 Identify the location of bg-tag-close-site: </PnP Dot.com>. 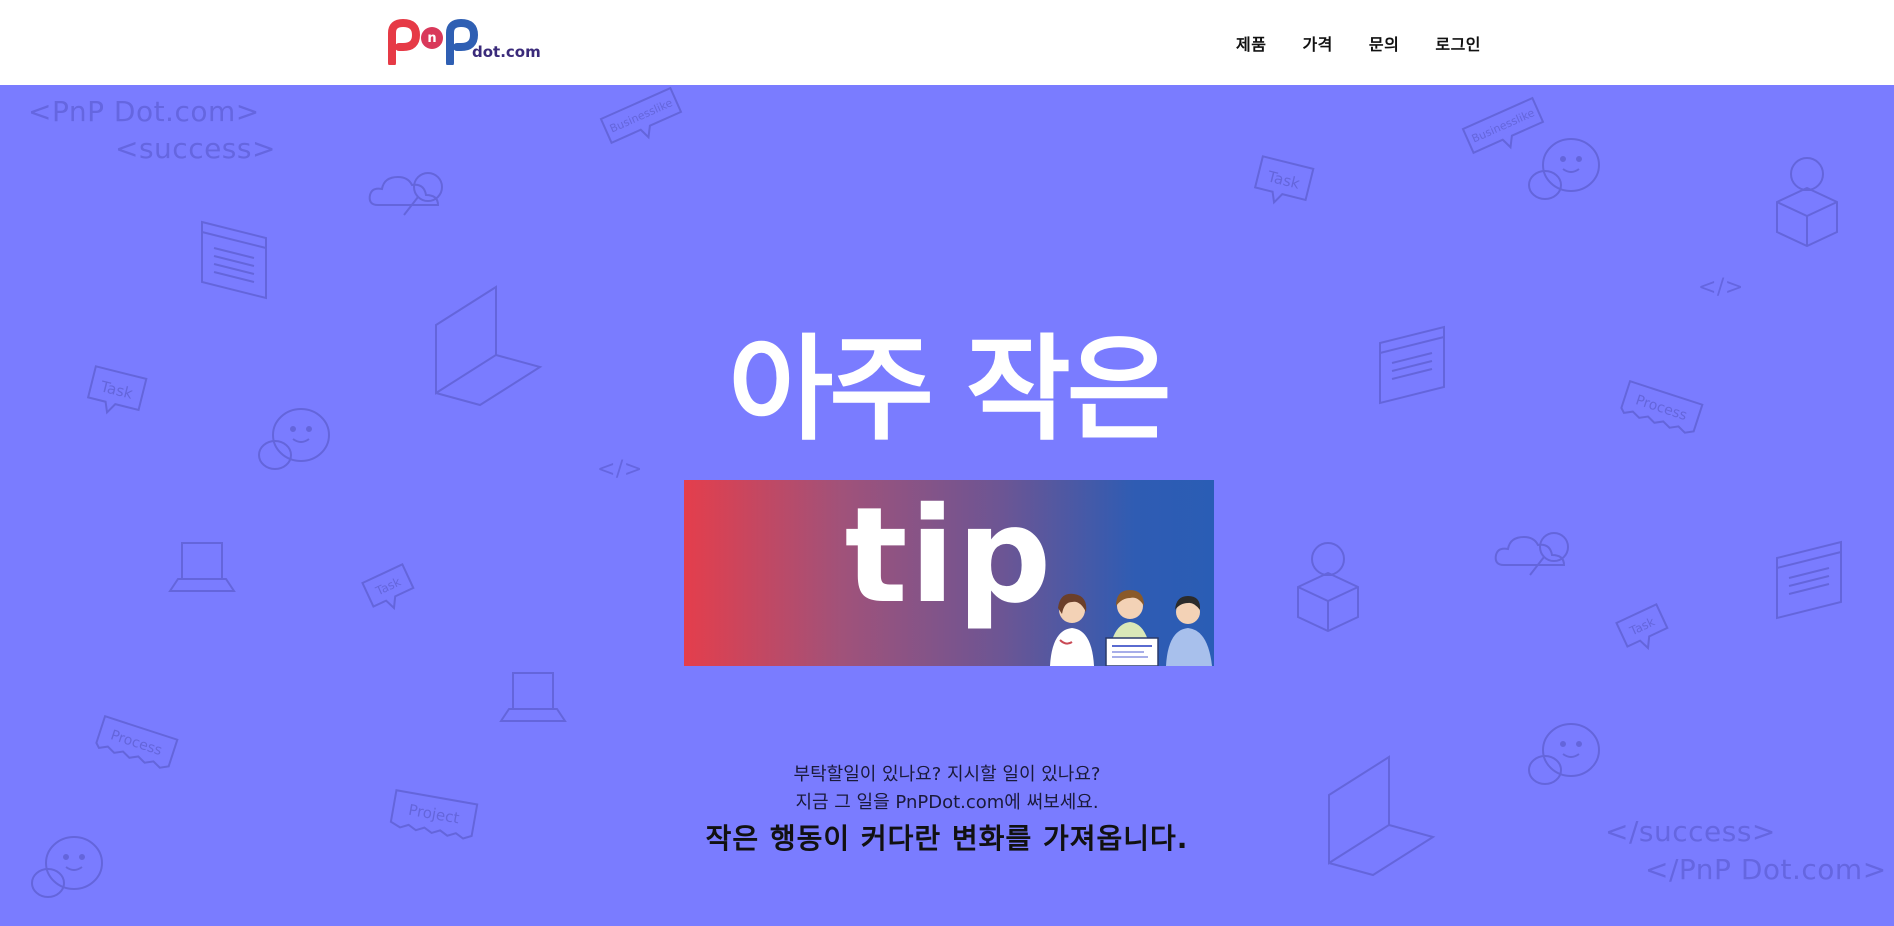
(1766, 869).